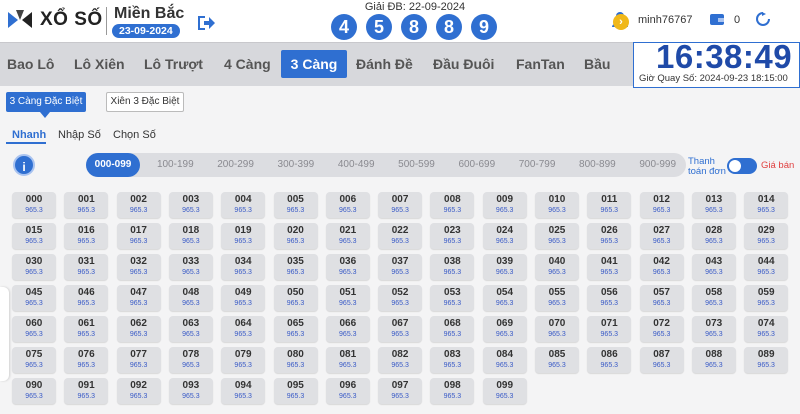  I want to click on number-cell: 021 965.3, so click(347, 236).